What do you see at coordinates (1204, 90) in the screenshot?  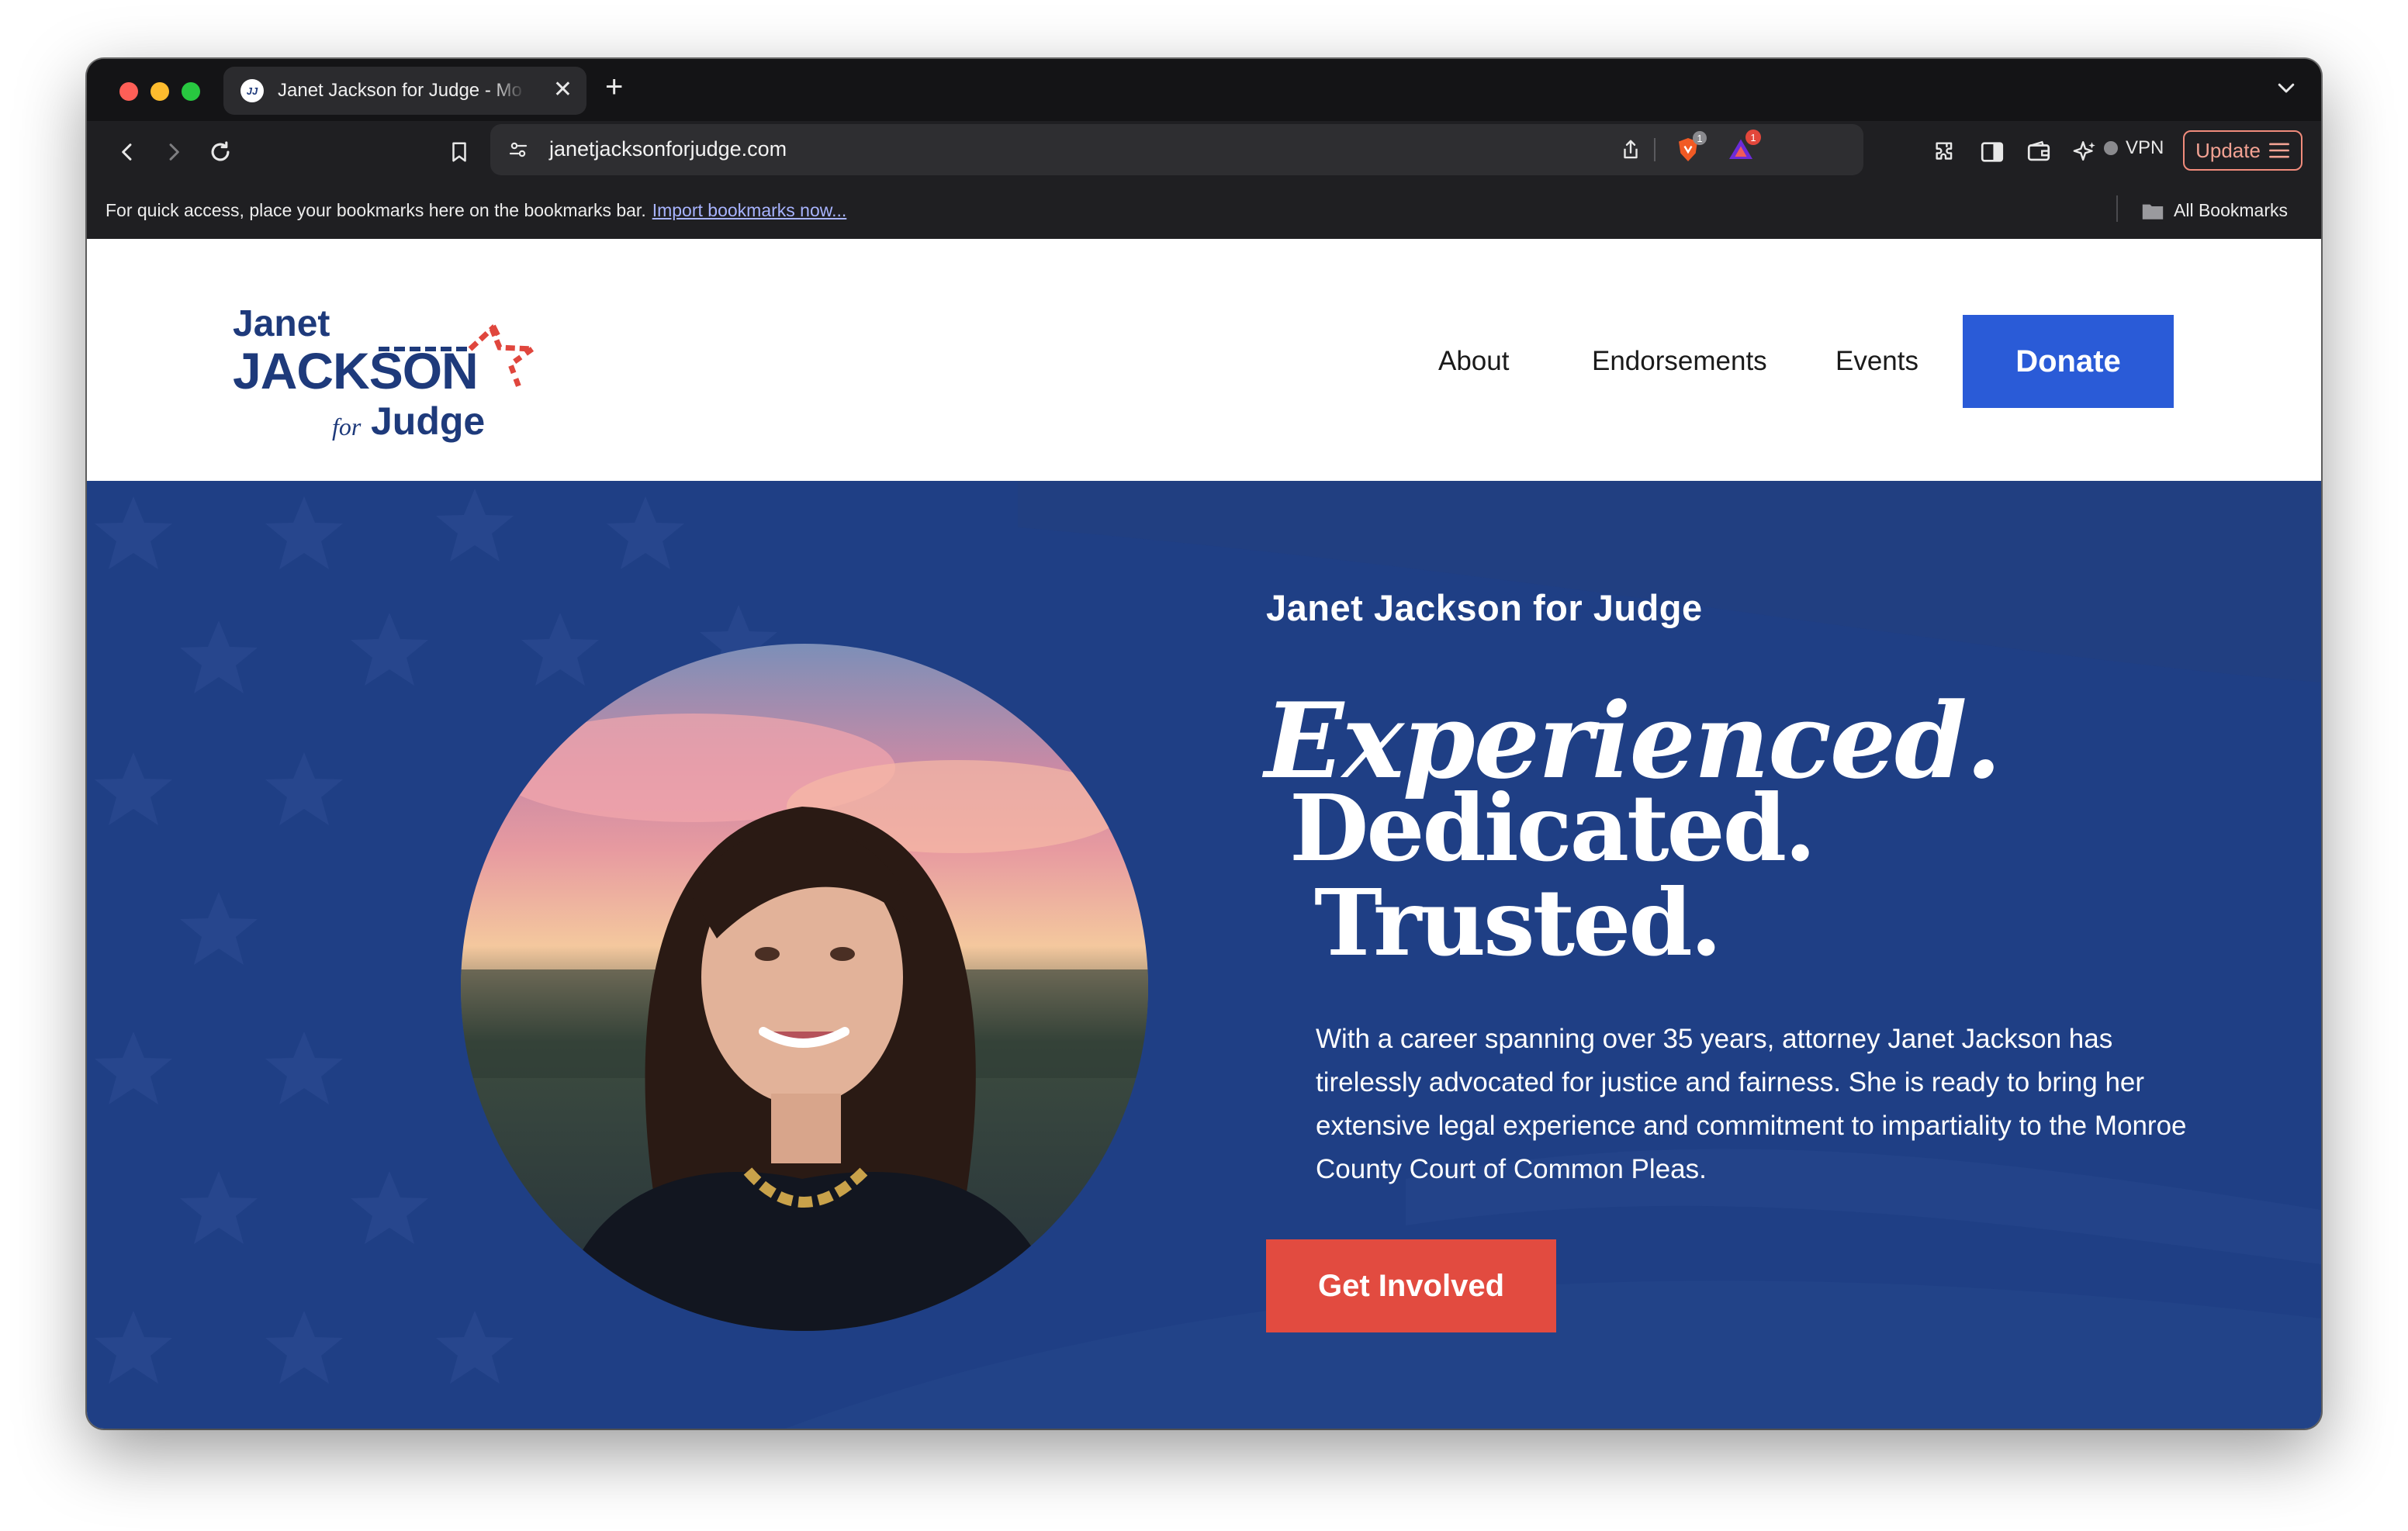 I see `tab-strip: JJ Janet Jackson for Judge - Mo ✕ +` at bounding box center [1204, 90].